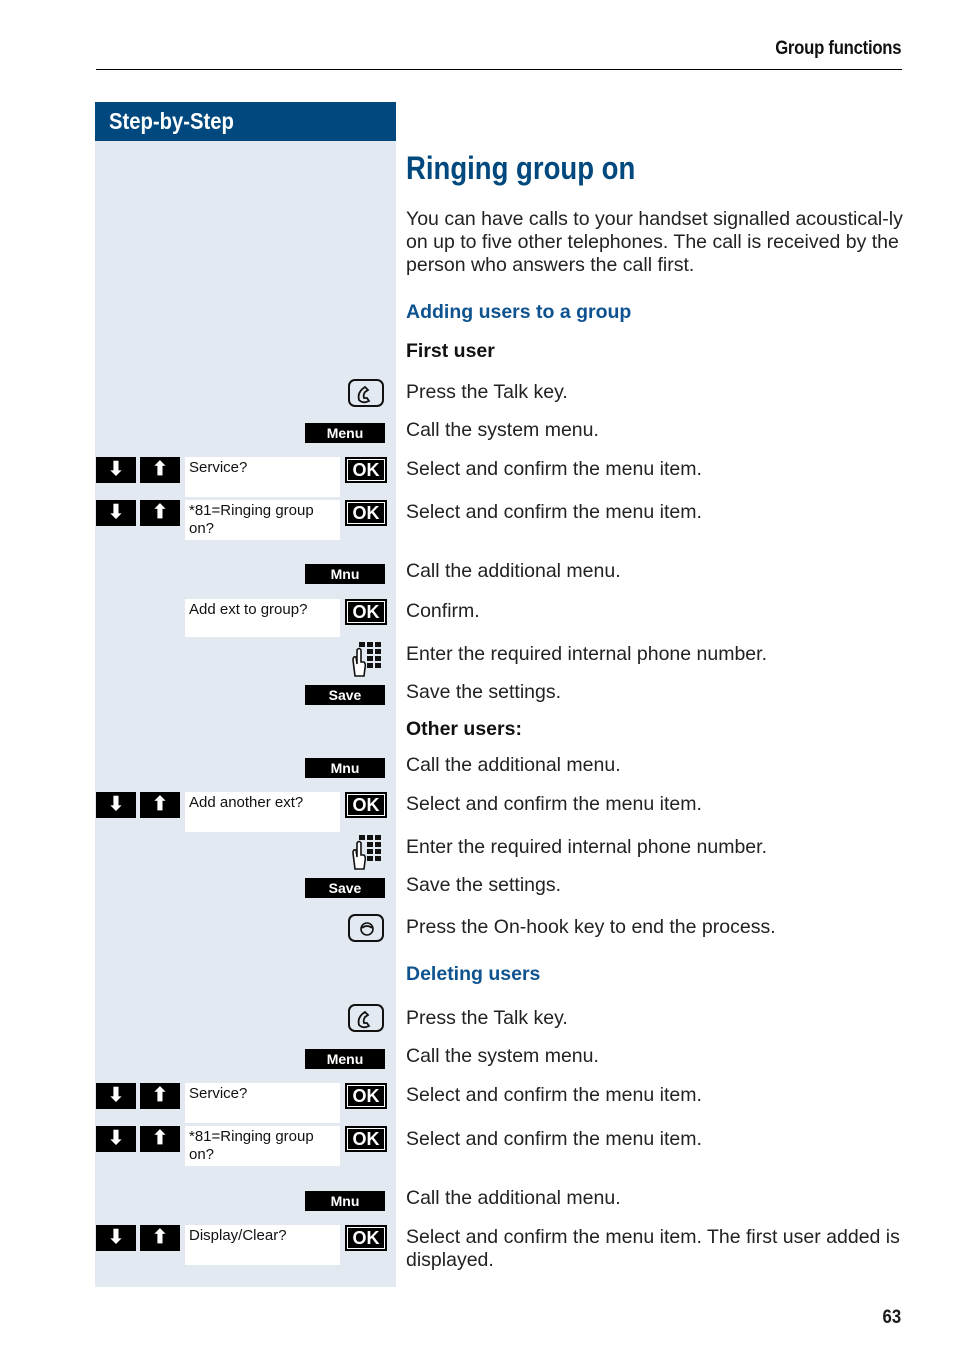 The height and width of the screenshot is (1352, 954). What do you see at coordinates (138, 1096) in the screenshot?
I see `nav-keys-4: ⬇ ⬆` at bounding box center [138, 1096].